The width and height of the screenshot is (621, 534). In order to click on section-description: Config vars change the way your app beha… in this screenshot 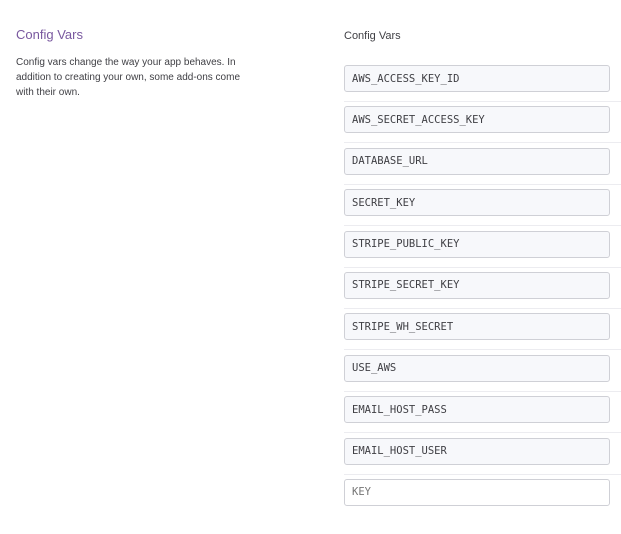, I will do `click(128, 77)`.